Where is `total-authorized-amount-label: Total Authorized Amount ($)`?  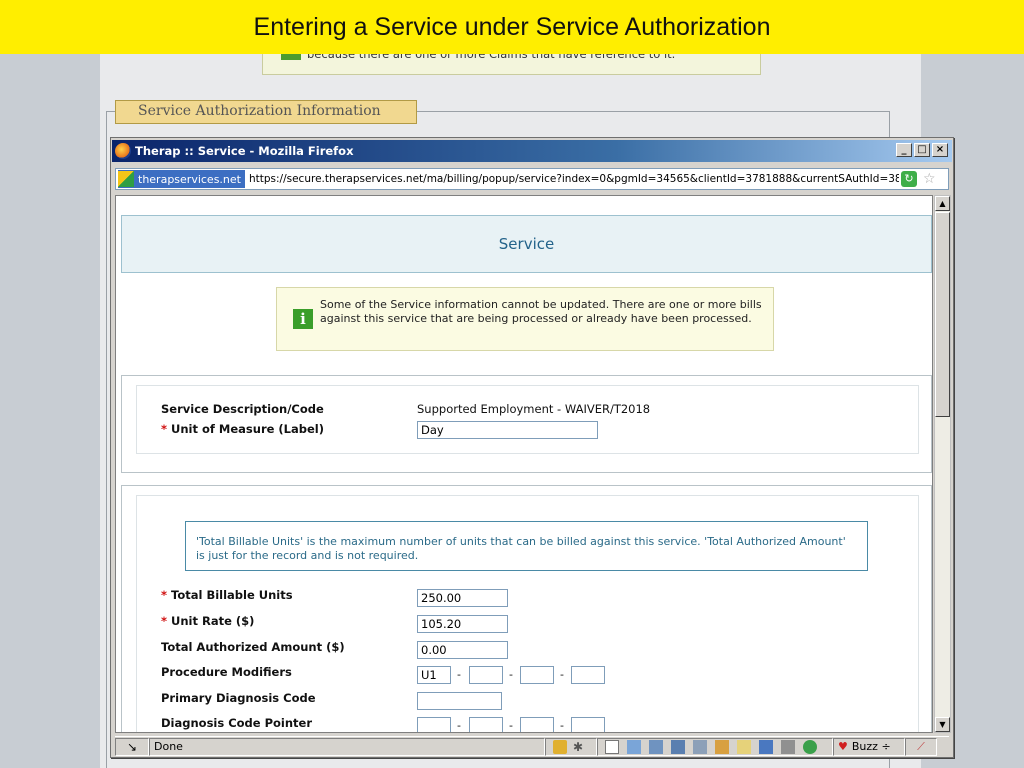
total-authorized-amount-label: Total Authorized Amount ($) is located at coordinates (253, 647).